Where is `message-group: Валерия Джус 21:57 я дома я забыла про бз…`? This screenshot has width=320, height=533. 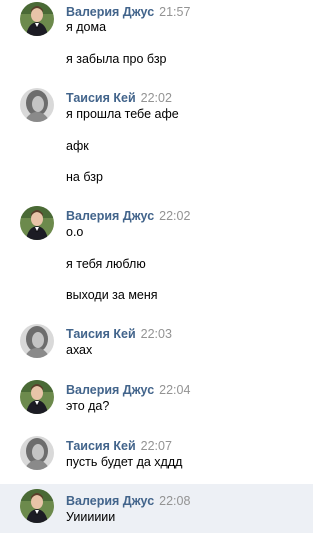
message-group: Валерия Джус 21:57 я дома я забыла про бз… is located at coordinates (156, 40).